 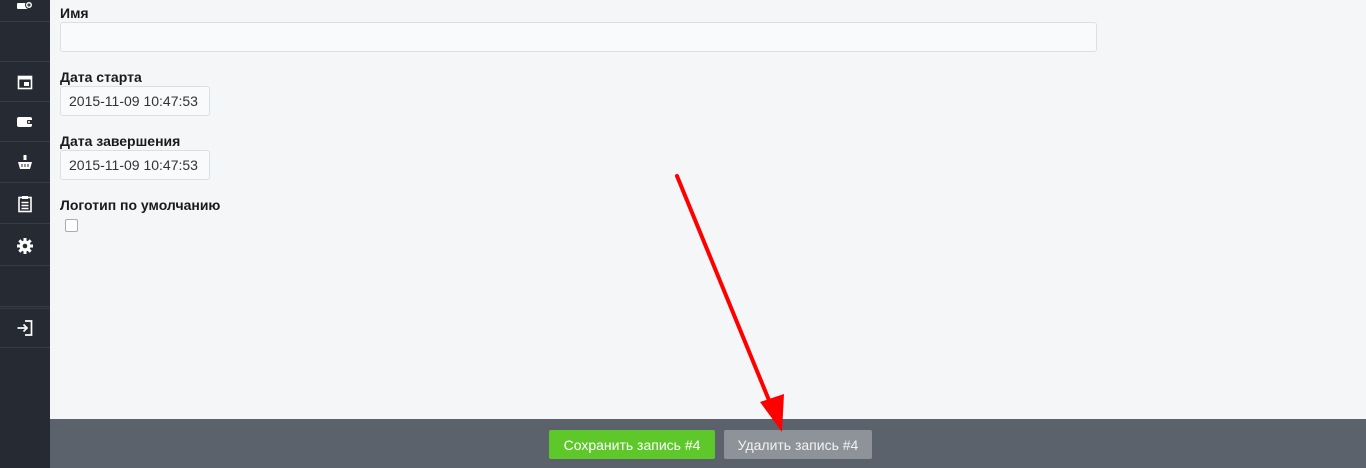 What do you see at coordinates (798, 444) in the screenshot?
I see `delete-record-button: Удалить запись #4` at bounding box center [798, 444].